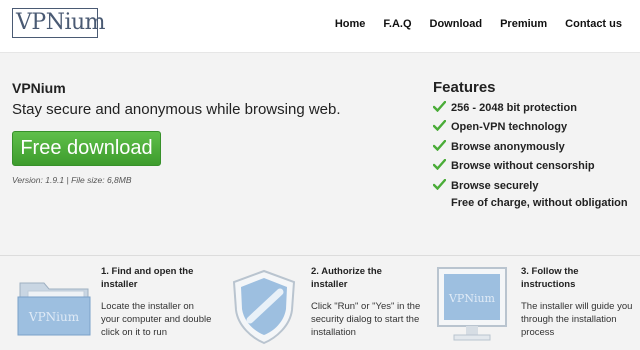 The height and width of the screenshot is (350, 640). I want to click on folder-icon-label: VPNium, so click(54, 317).